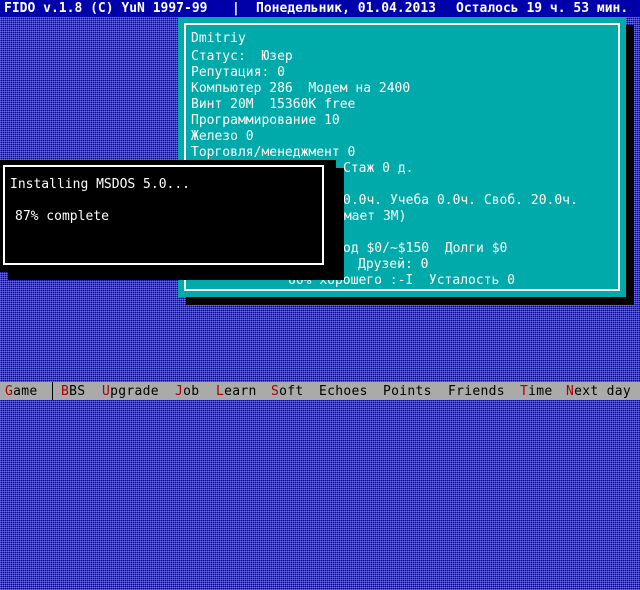 The width and height of the screenshot is (640, 590). Describe the element at coordinates (554, 200) in the screenshot. I see `free-value: 20.0ч.` at that location.